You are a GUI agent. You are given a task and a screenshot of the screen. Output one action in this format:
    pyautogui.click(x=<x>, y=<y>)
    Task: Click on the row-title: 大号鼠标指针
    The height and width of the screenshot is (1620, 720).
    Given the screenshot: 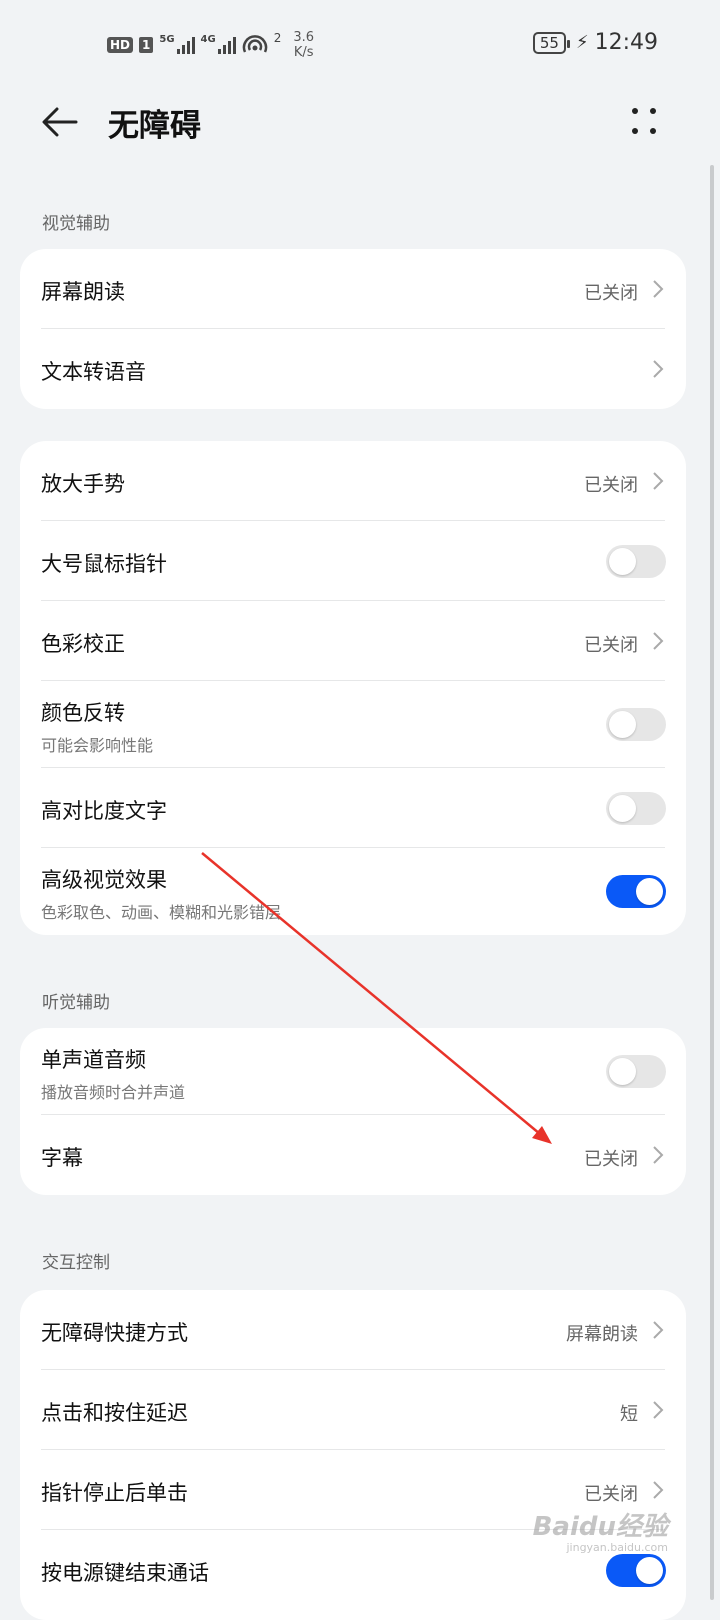 What is the action you would take?
    pyautogui.click(x=104, y=564)
    